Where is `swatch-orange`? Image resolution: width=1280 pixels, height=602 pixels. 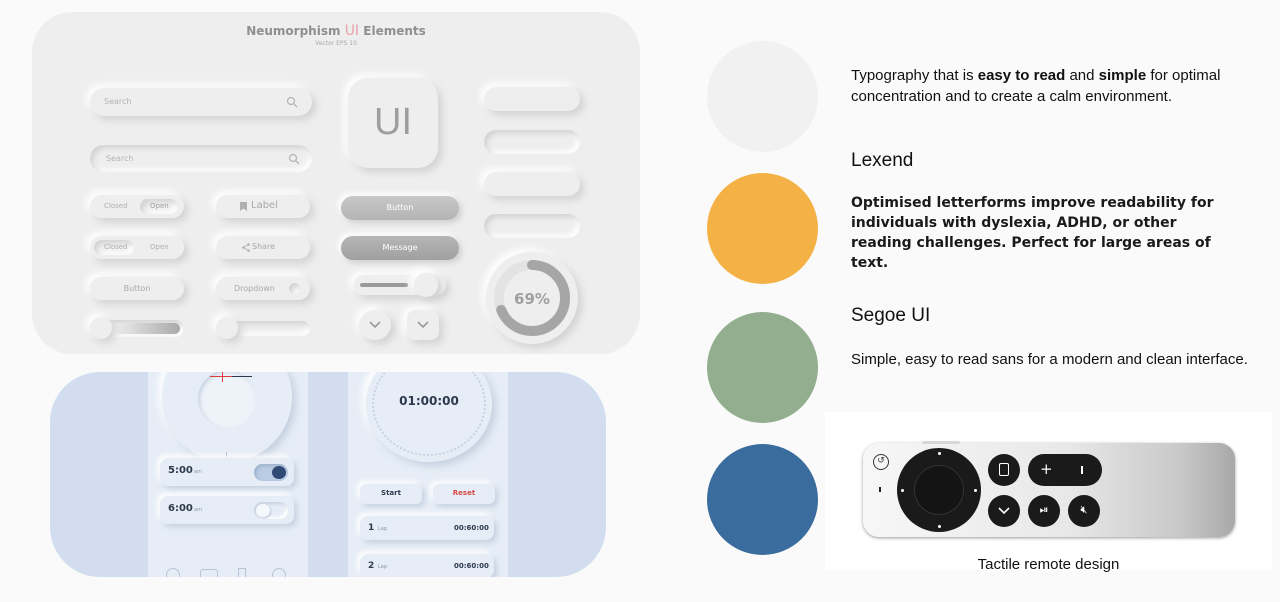 swatch-orange is located at coordinates (762, 228).